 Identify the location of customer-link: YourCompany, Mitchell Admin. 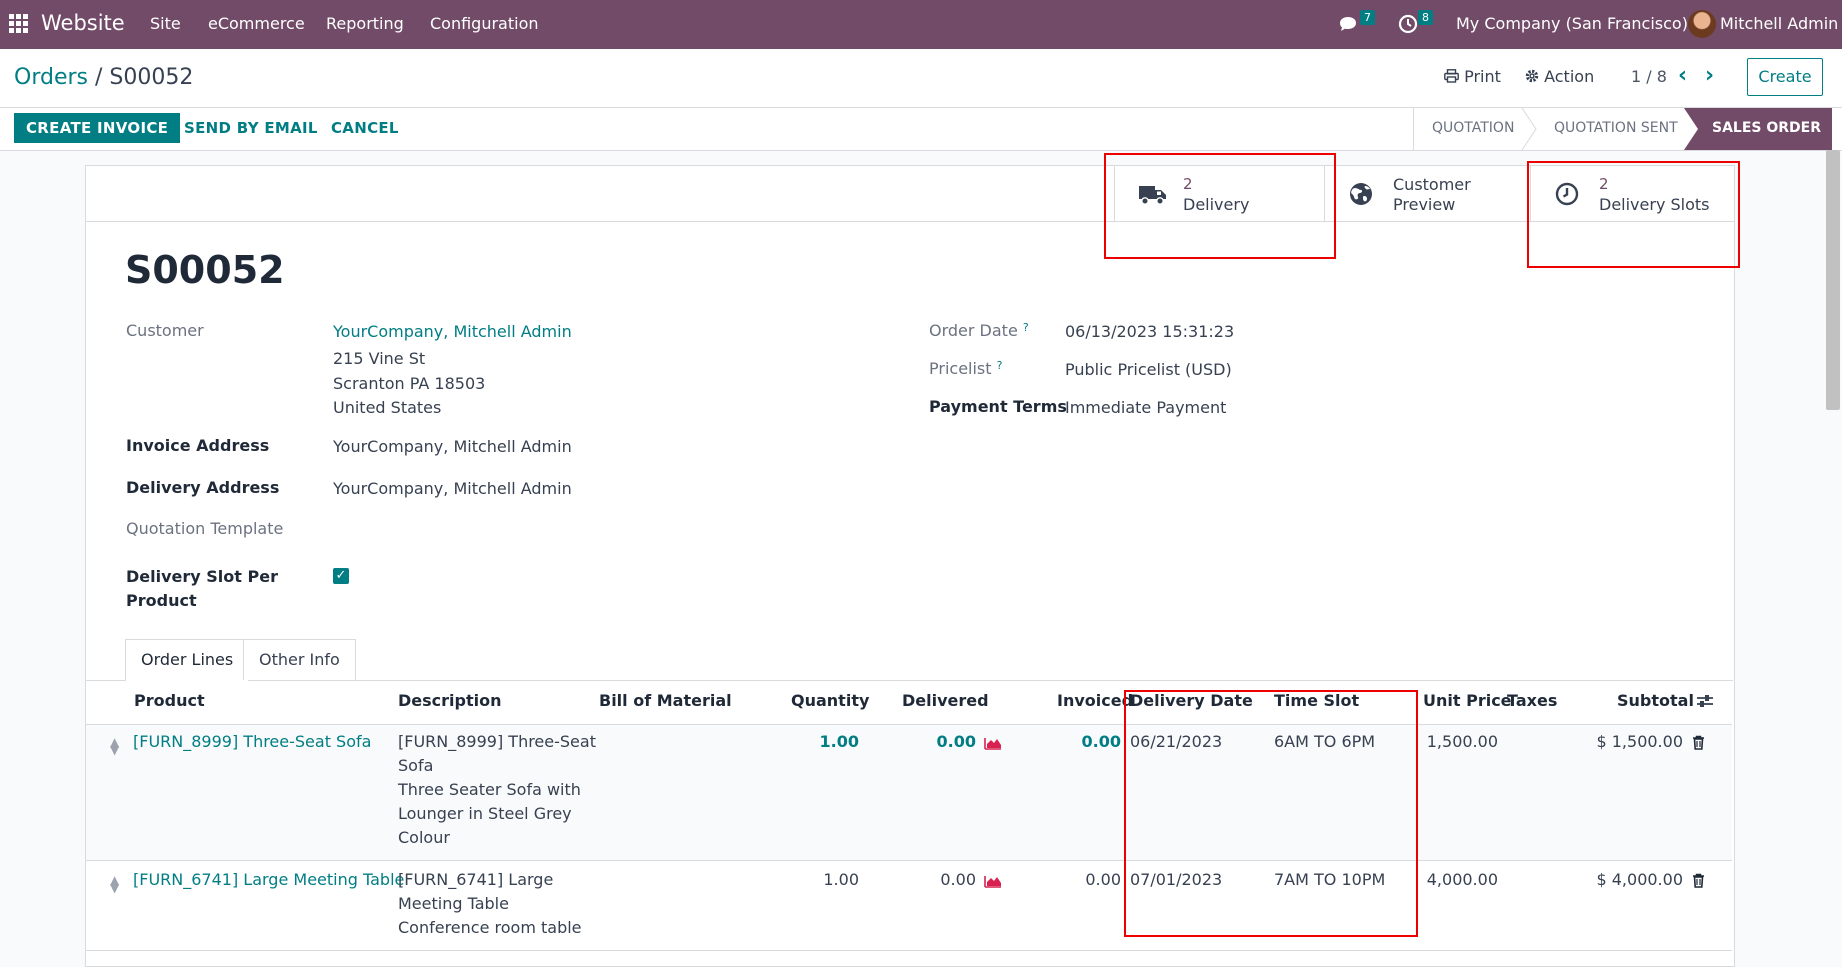
(452, 331).